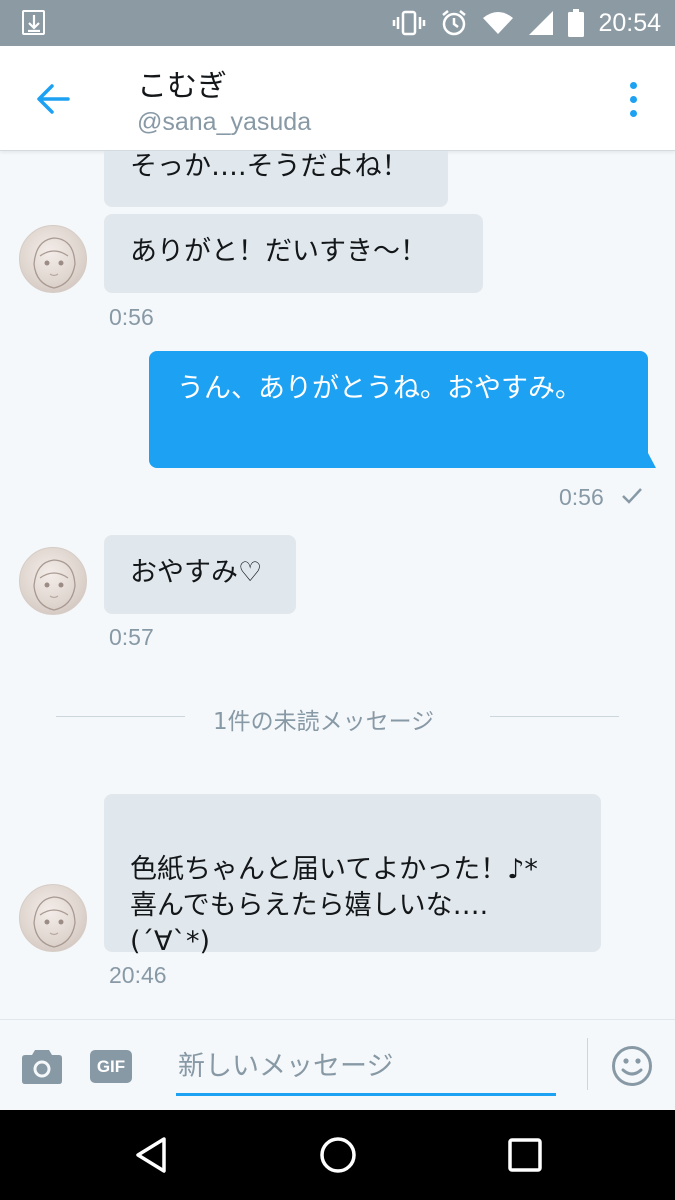  What do you see at coordinates (337, 98) in the screenshot?
I see `conversation-header: こむぎ @sana_yasuda` at bounding box center [337, 98].